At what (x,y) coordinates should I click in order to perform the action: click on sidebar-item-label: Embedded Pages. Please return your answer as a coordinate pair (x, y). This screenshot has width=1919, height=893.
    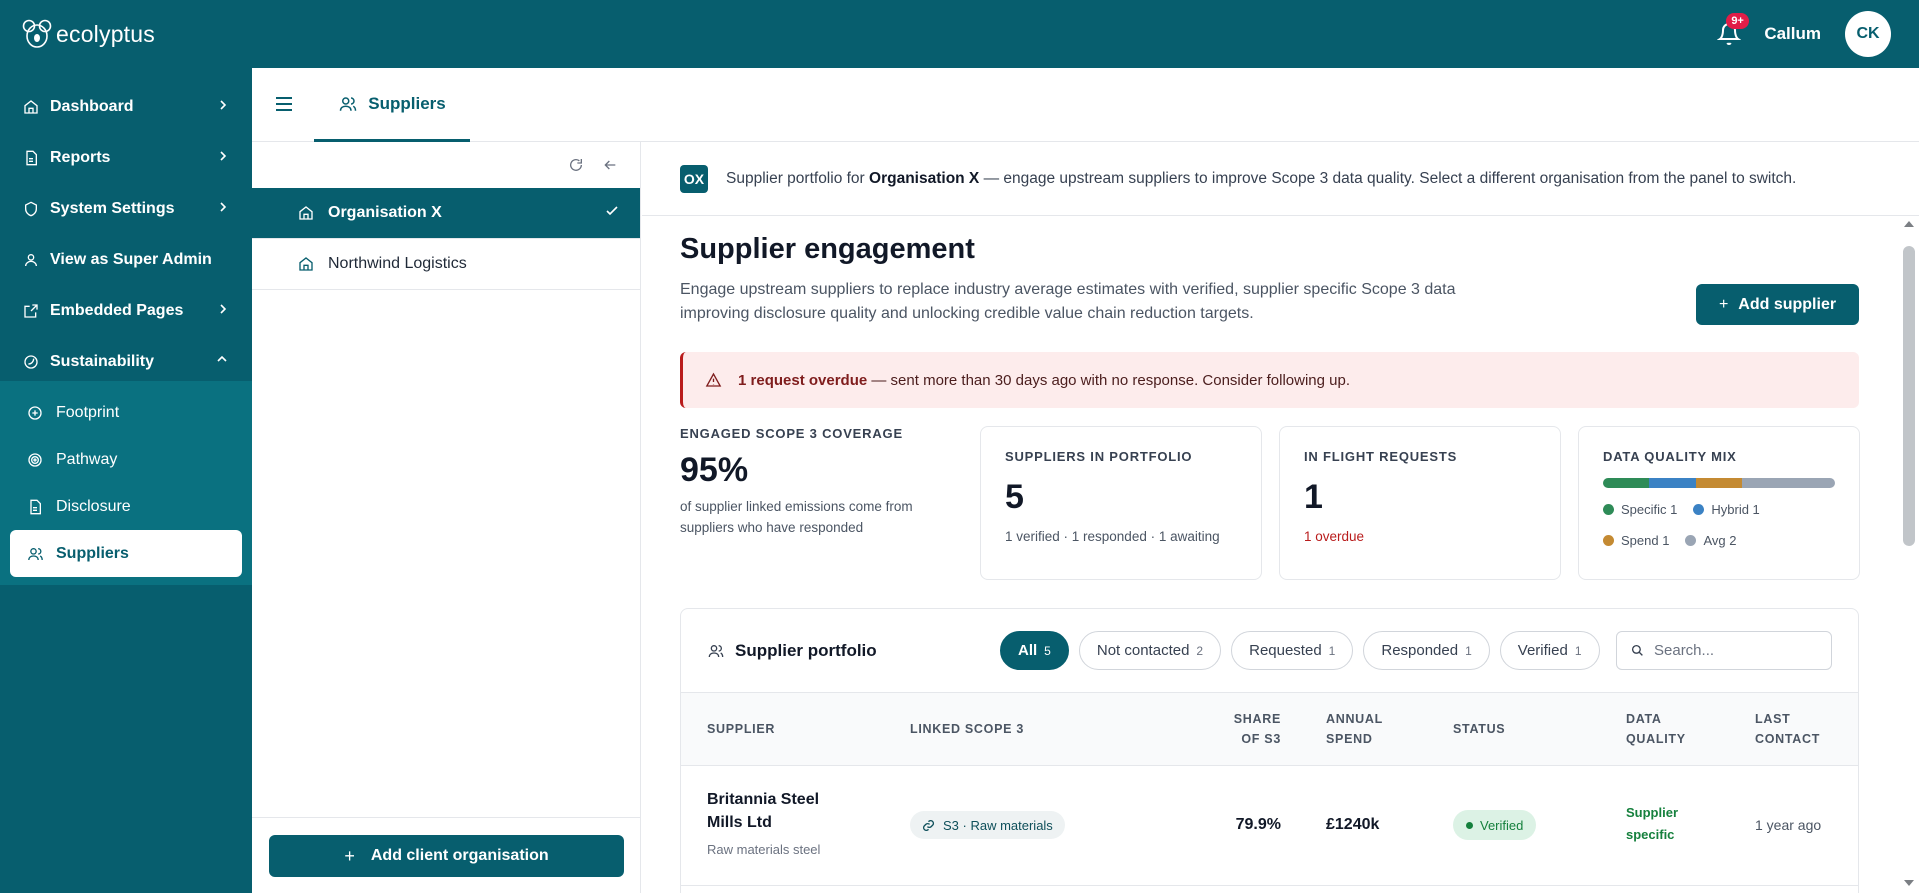
    Looking at the image, I should click on (117, 310).